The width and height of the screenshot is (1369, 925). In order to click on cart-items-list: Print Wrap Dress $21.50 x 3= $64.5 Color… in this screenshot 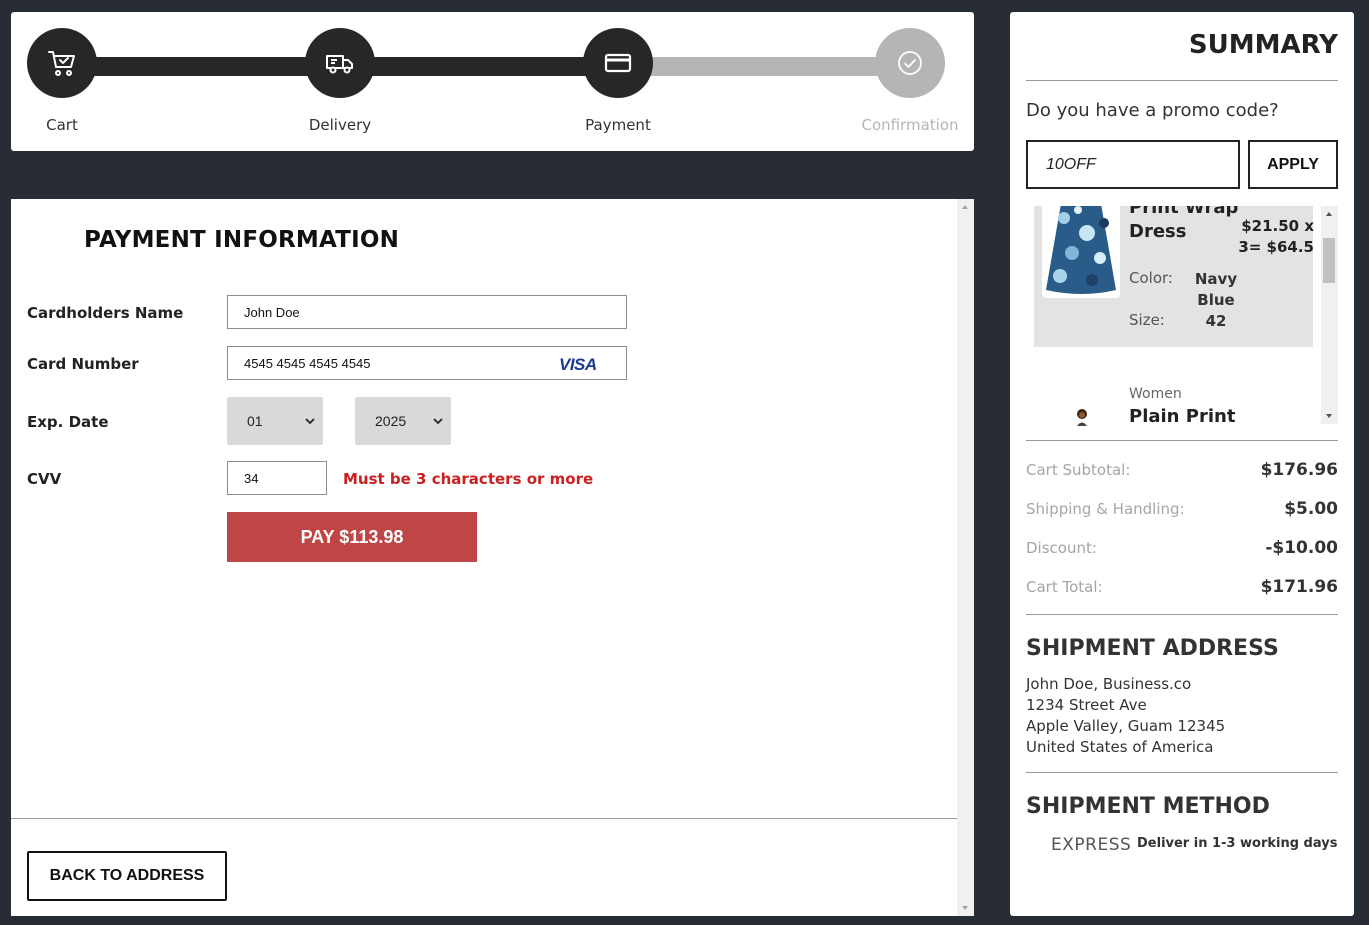, I will do `click(1182, 320)`.